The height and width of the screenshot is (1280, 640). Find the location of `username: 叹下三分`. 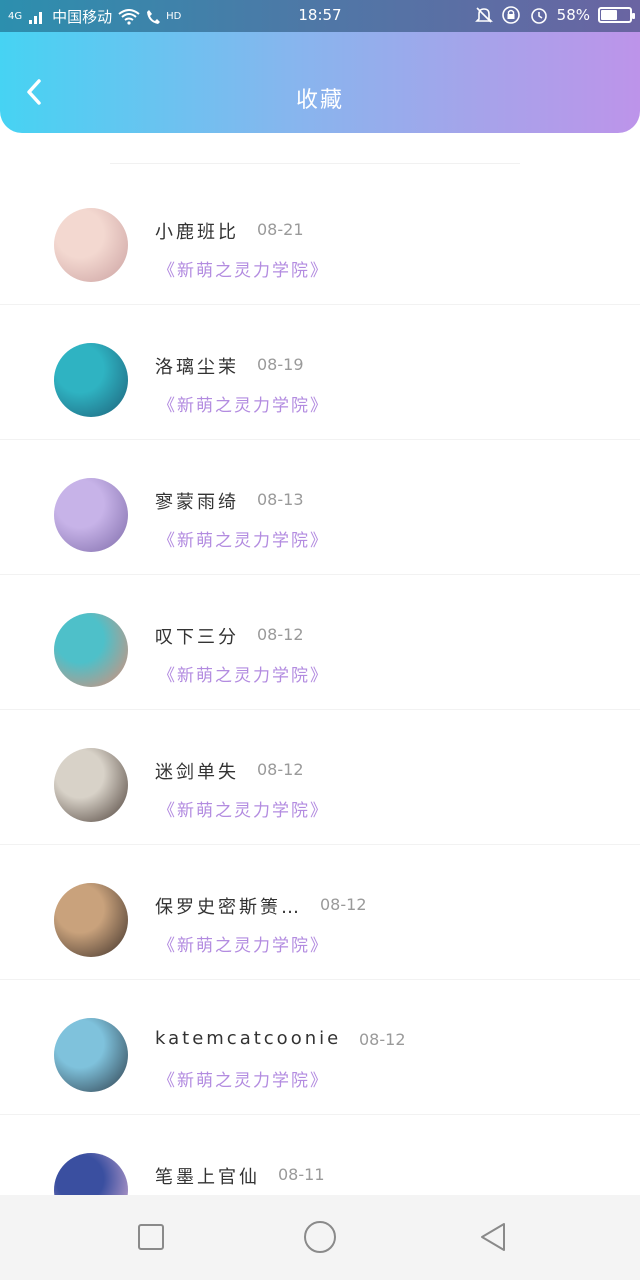

username: 叹下三分 is located at coordinates (197, 637).